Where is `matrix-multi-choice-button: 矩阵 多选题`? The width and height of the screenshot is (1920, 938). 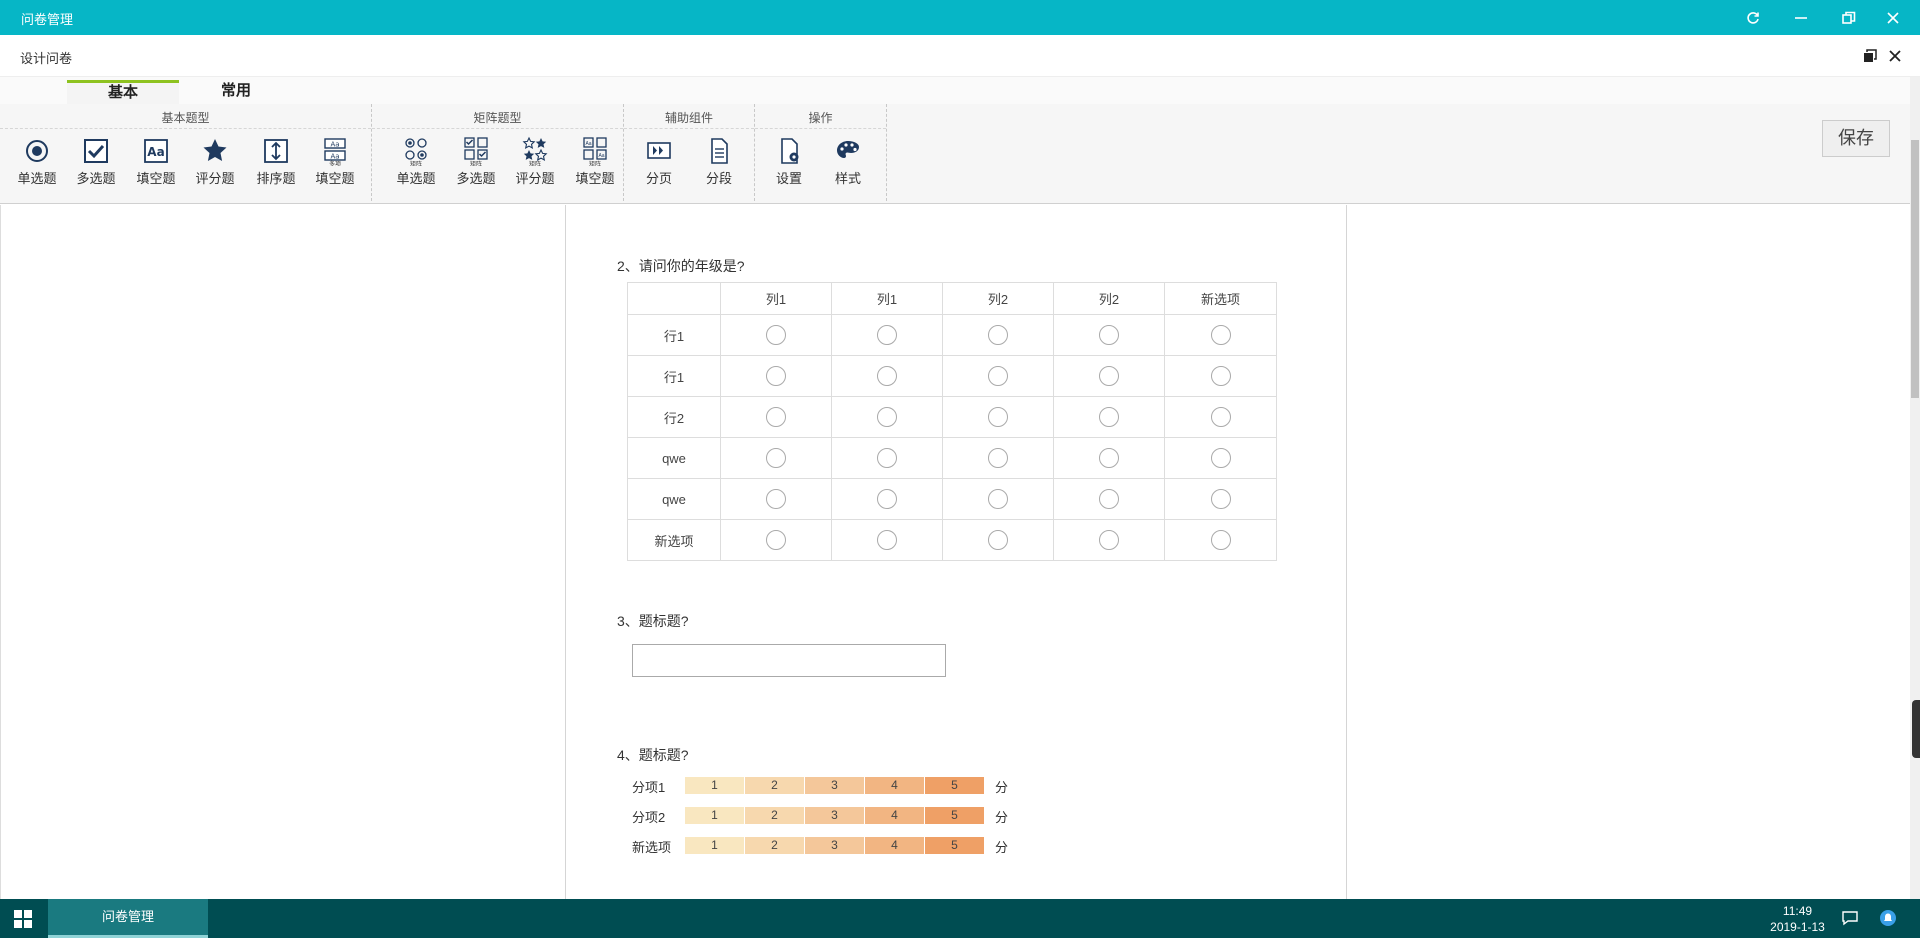 matrix-multi-choice-button: 矩阵 多选题 is located at coordinates (476, 166).